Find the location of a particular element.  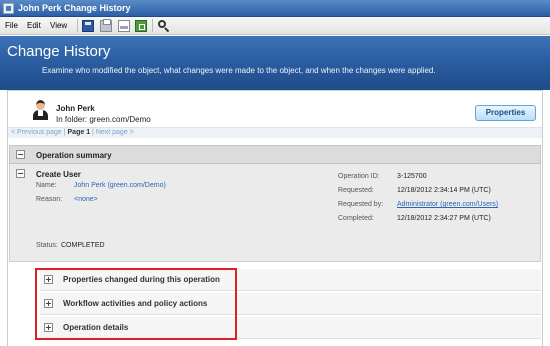

reason-value: <none> is located at coordinates (86, 199).